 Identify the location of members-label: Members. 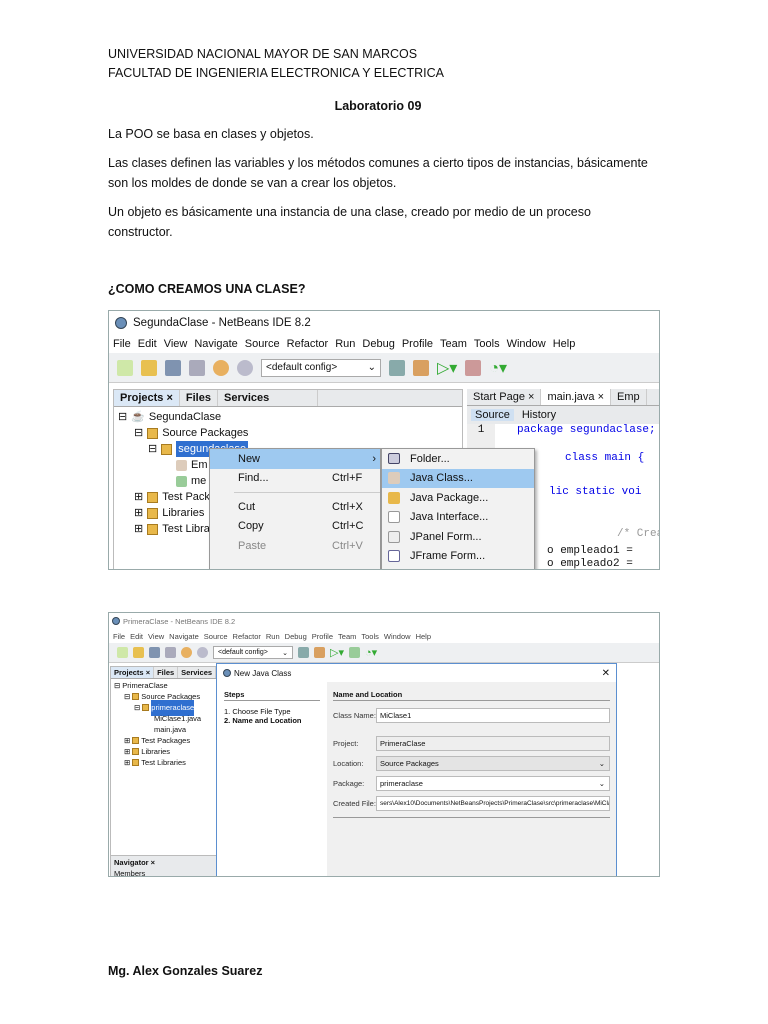
(130, 873).